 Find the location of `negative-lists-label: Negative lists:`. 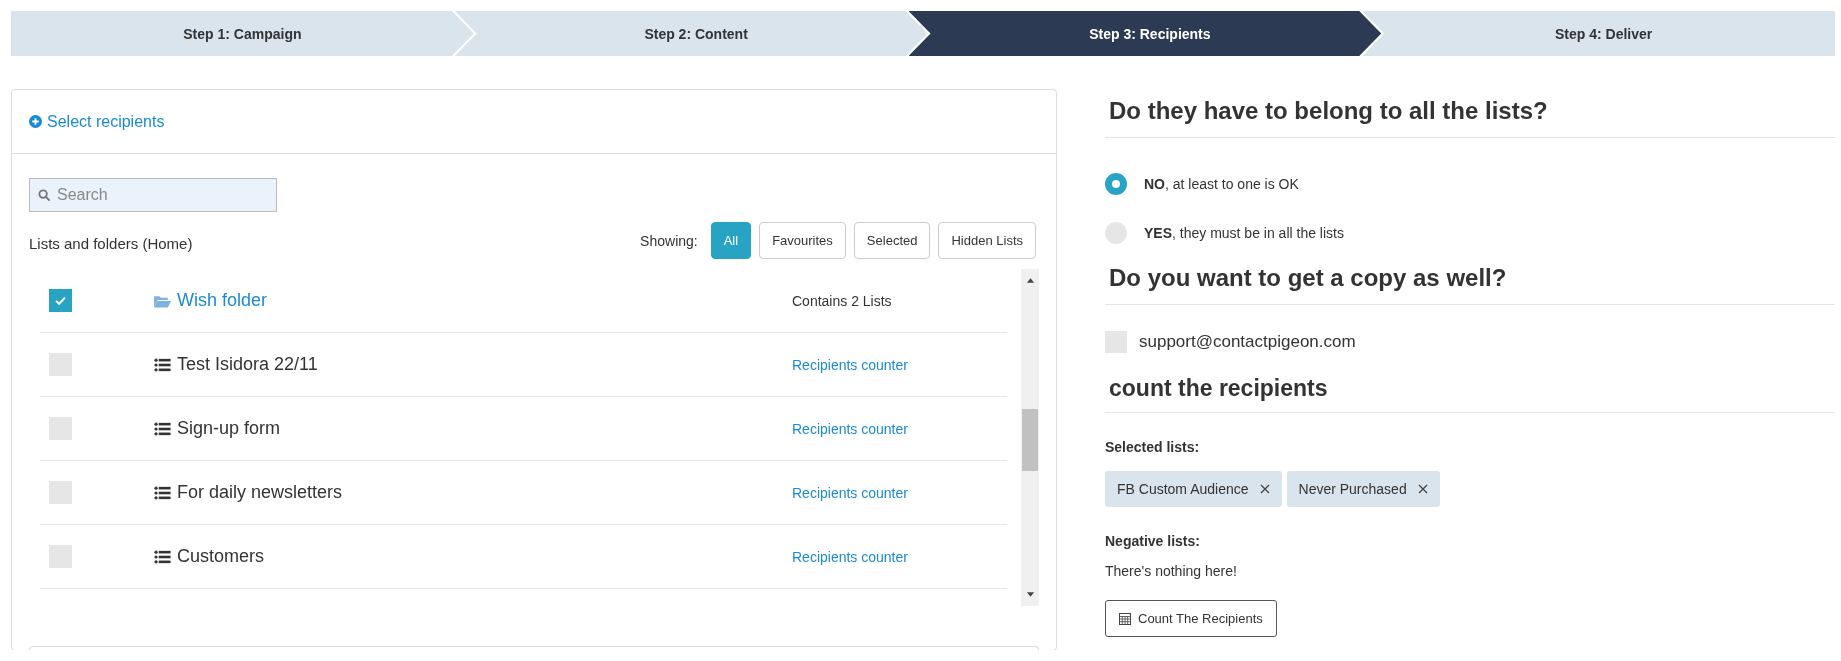

negative-lists-label: Negative lists: is located at coordinates (1153, 541).